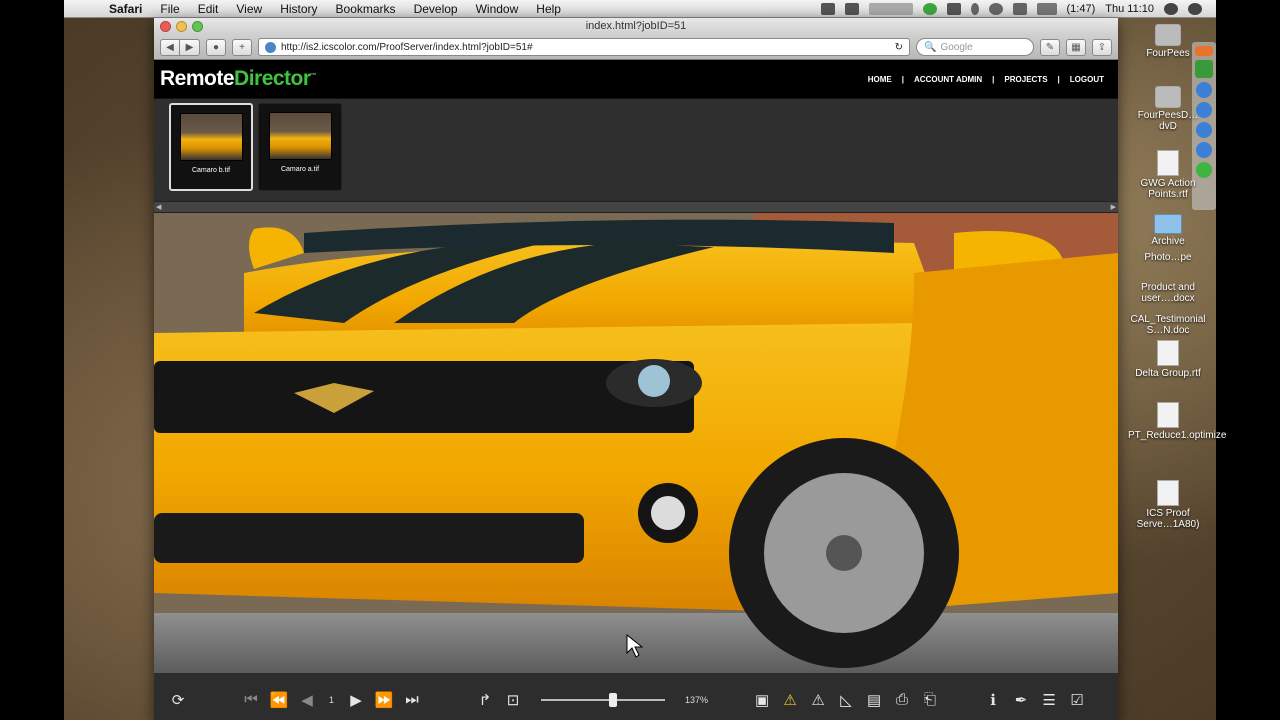 Image resolution: width=1280 pixels, height=720 pixels. Describe the element at coordinates (762, 700) in the screenshot. I see `compare-icon: ▣` at that location.